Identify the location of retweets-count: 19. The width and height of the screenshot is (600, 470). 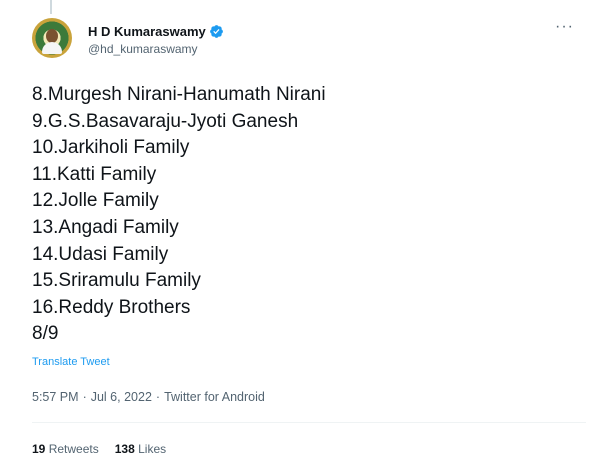
(39, 449).